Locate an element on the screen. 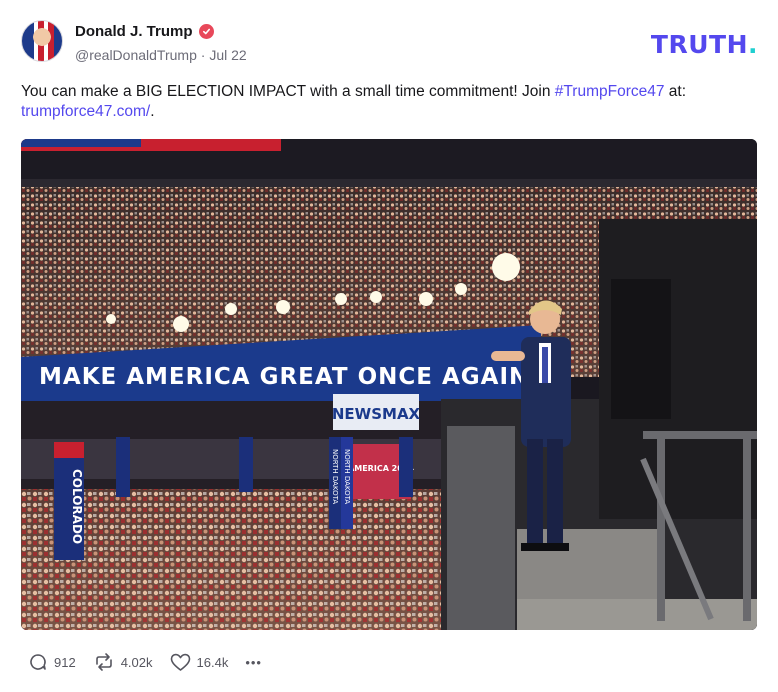  like-button: 16.4k is located at coordinates (199, 662).